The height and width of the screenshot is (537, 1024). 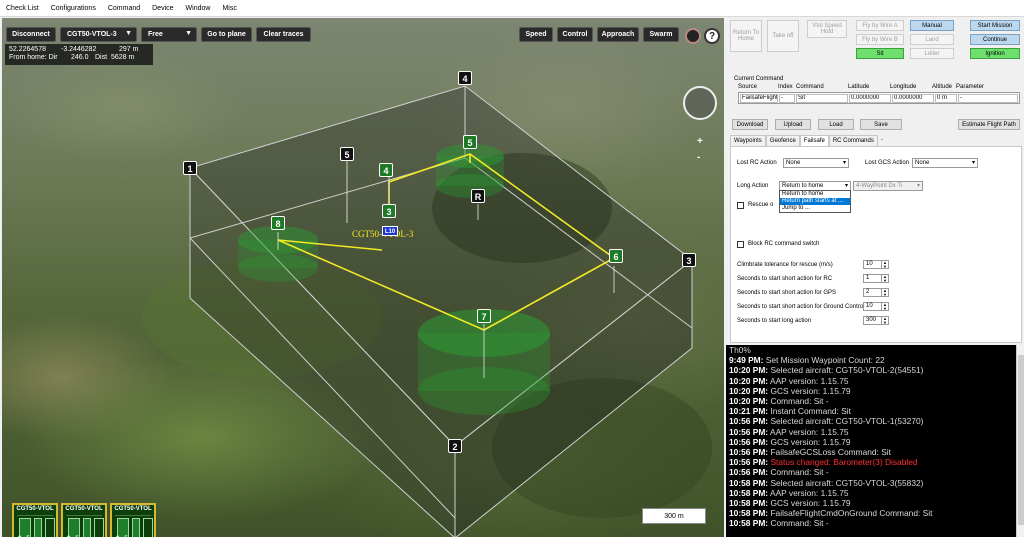 I want to click on cell-longitude: 0.0000000, so click(x=913, y=98).